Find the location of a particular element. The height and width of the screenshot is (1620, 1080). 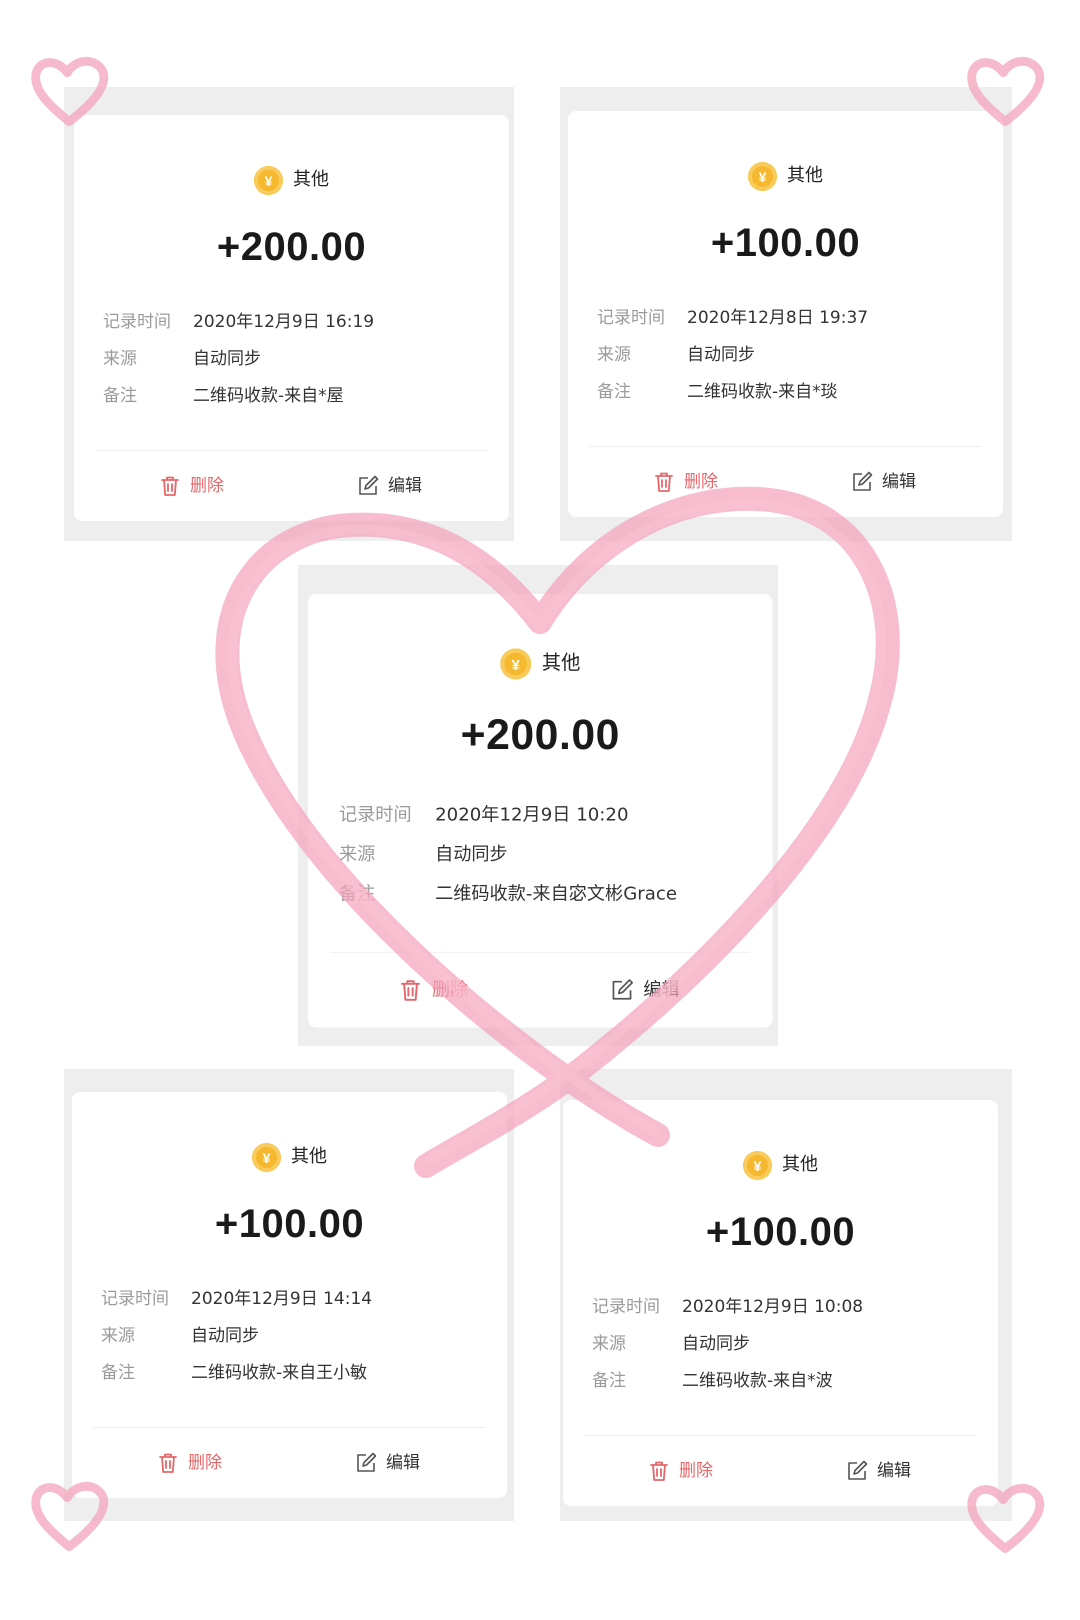

note-value: 二维码收款-来自*屋 is located at coordinates (268, 396).